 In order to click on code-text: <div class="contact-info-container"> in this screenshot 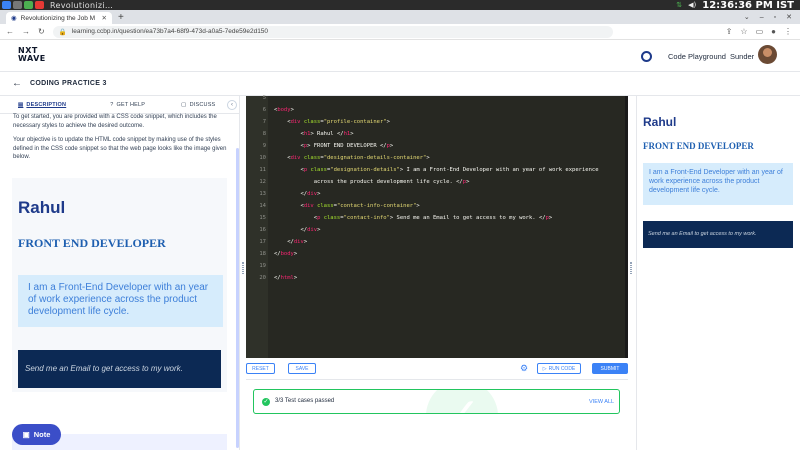, I will do `click(360, 206)`.